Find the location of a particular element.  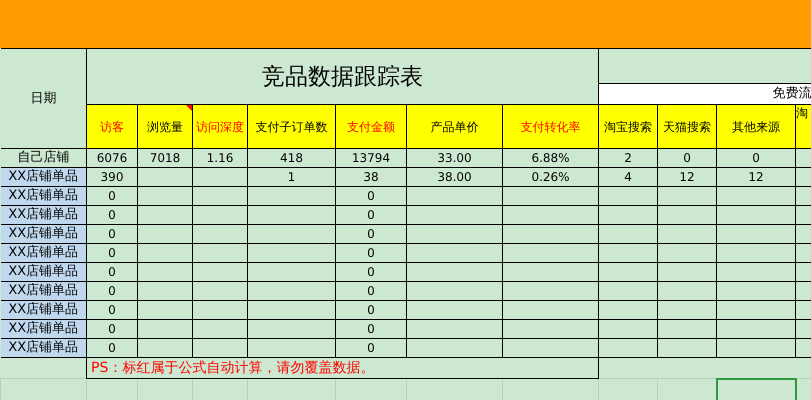

table-cell: 33.00 is located at coordinates (454, 158).